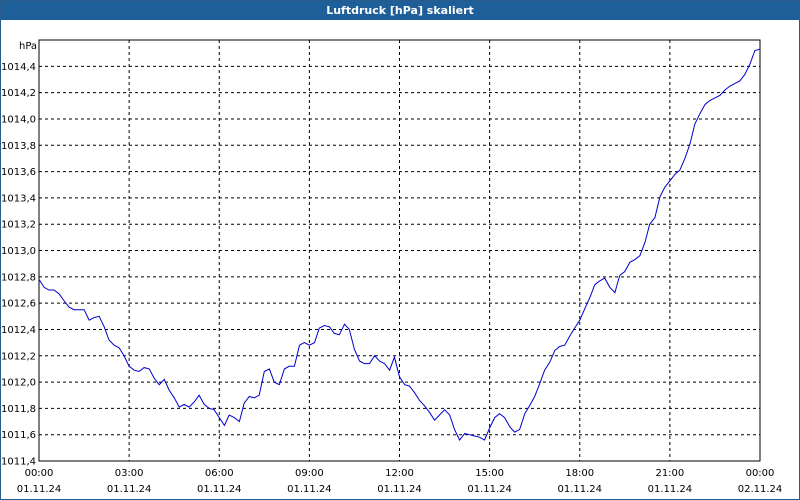  What do you see at coordinates (18, 383) in the screenshot?
I see `y-tick-label: 1012,0` at bounding box center [18, 383].